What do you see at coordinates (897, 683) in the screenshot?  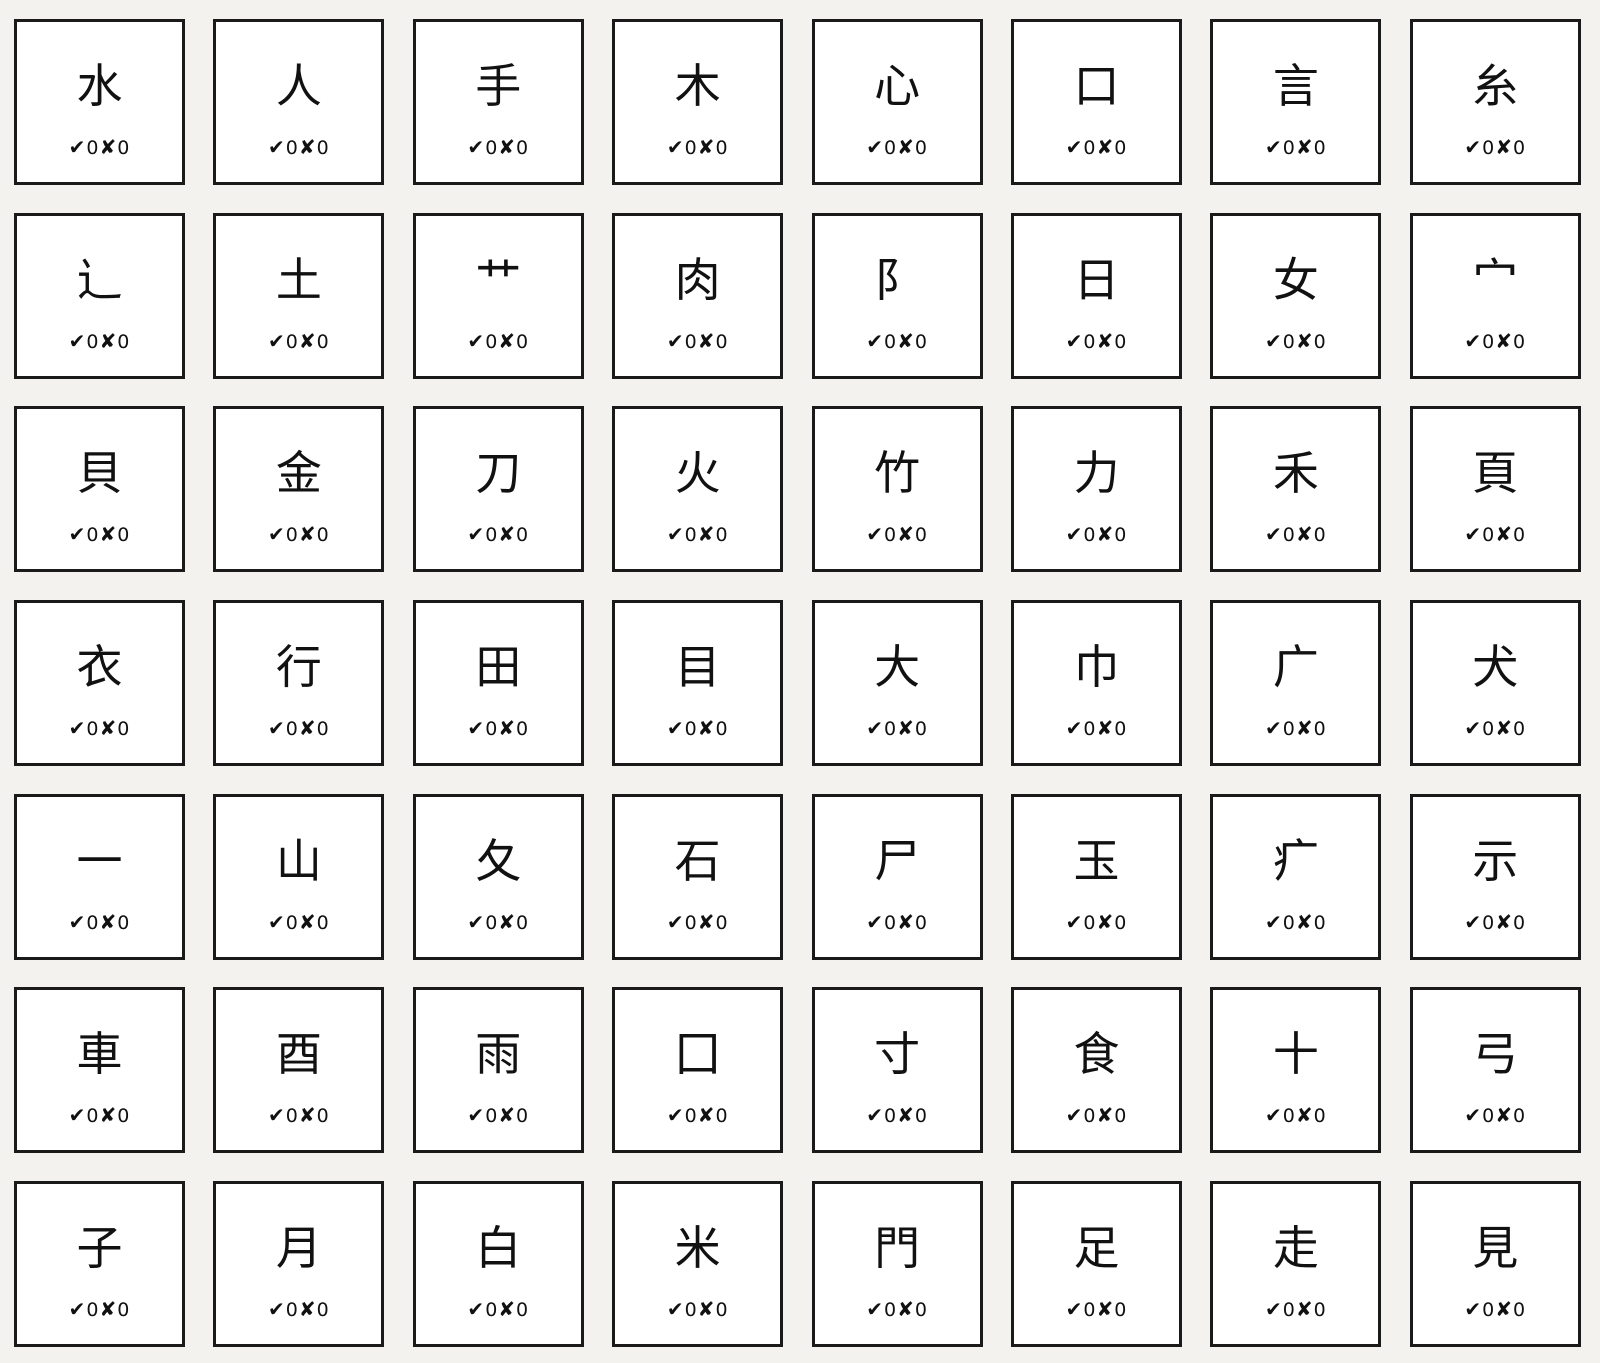 I see `radical-card: 大 ✔0✘0` at bounding box center [897, 683].